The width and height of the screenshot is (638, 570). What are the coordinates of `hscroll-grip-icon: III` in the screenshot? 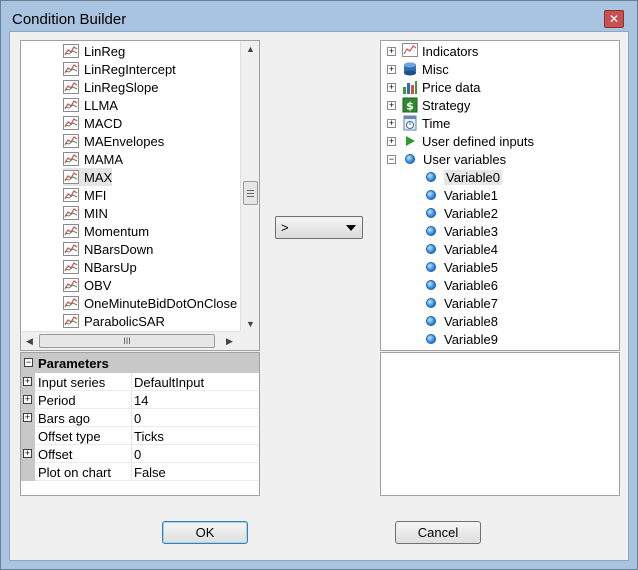 It's located at (127, 341).